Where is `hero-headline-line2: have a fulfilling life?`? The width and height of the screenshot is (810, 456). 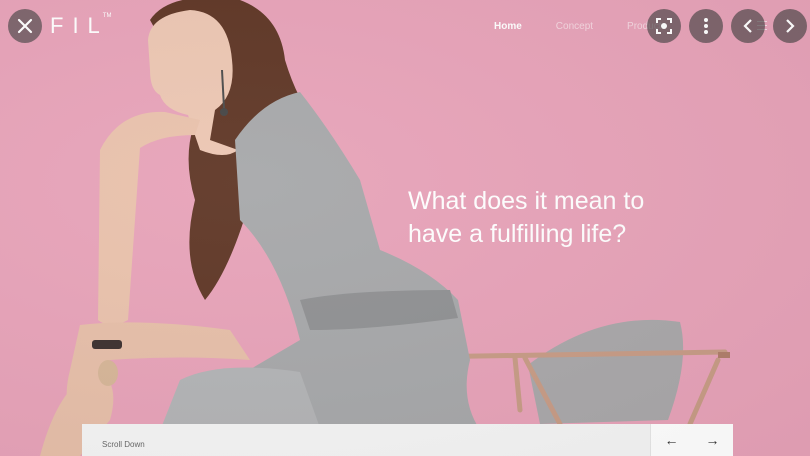 hero-headline-line2: have a fulfilling life? is located at coordinates (517, 234).